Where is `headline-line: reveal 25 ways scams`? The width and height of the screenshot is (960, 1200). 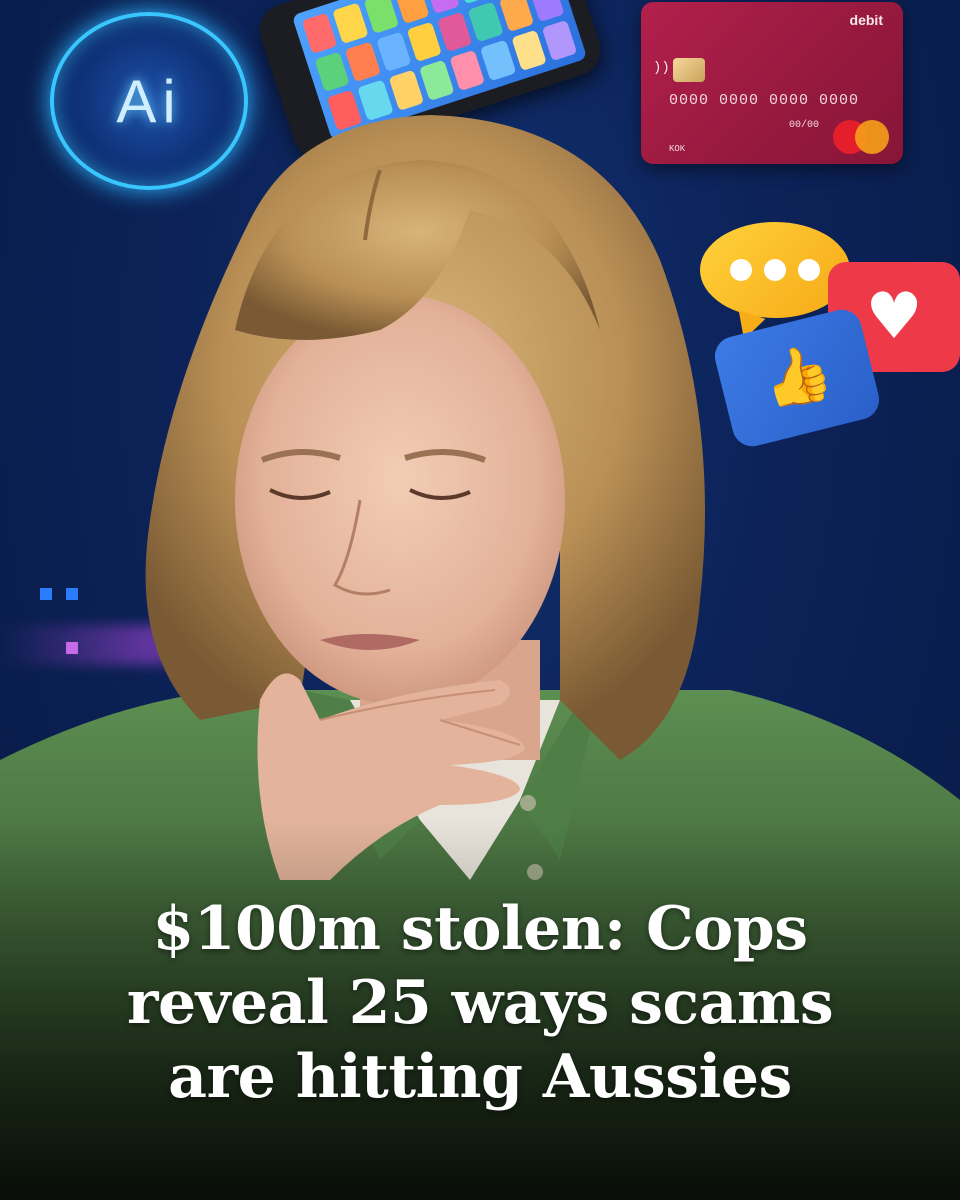 headline-line: reveal 25 ways scams is located at coordinates (480, 1003).